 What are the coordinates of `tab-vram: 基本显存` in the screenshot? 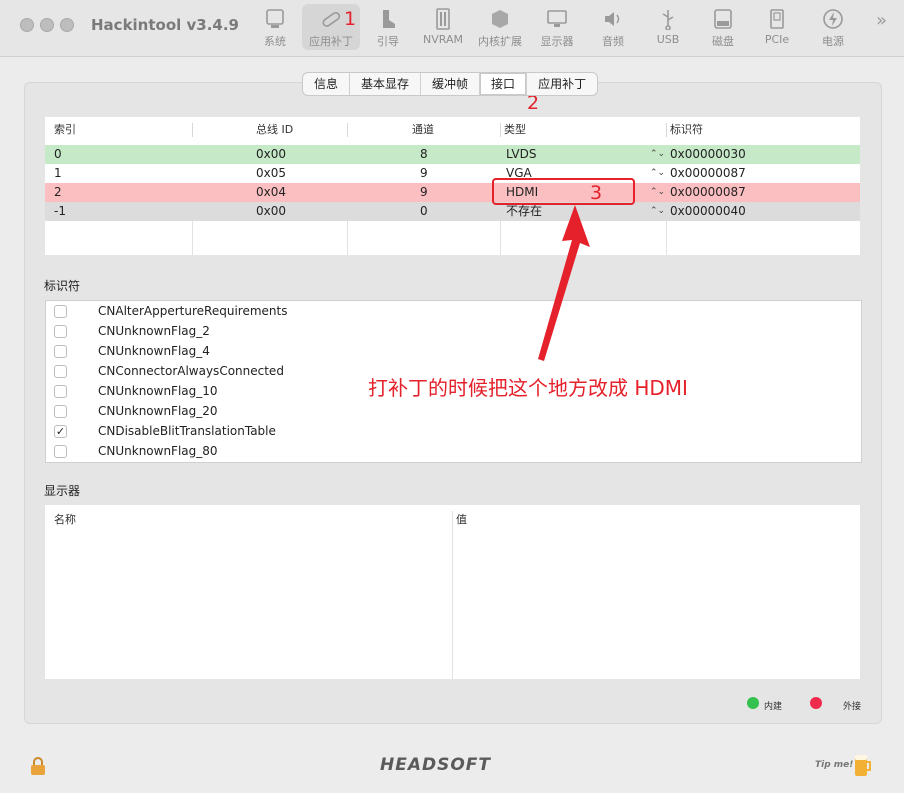 It's located at (386, 84).